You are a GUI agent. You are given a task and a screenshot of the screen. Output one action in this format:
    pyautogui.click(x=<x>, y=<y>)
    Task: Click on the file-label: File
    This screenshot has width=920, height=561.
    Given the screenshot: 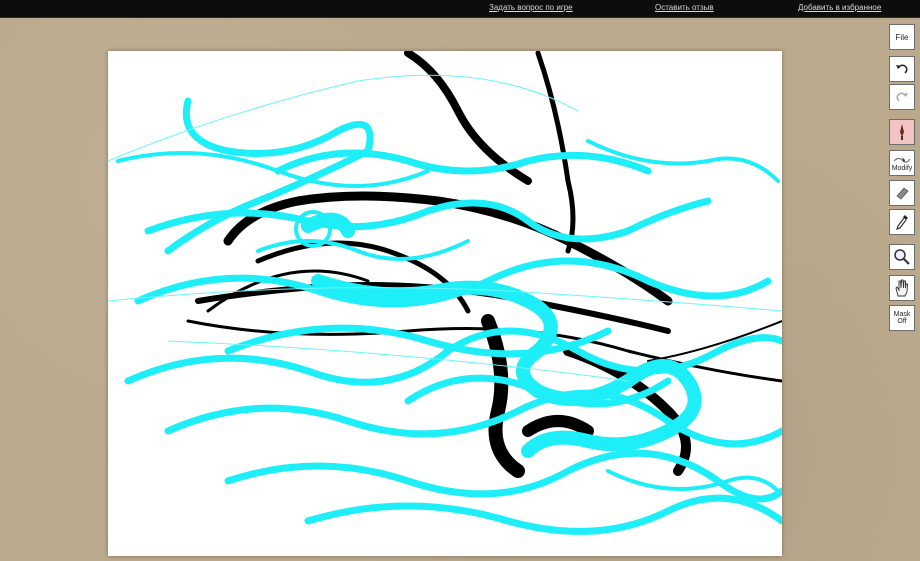 What is the action you would take?
    pyautogui.click(x=902, y=37)
    